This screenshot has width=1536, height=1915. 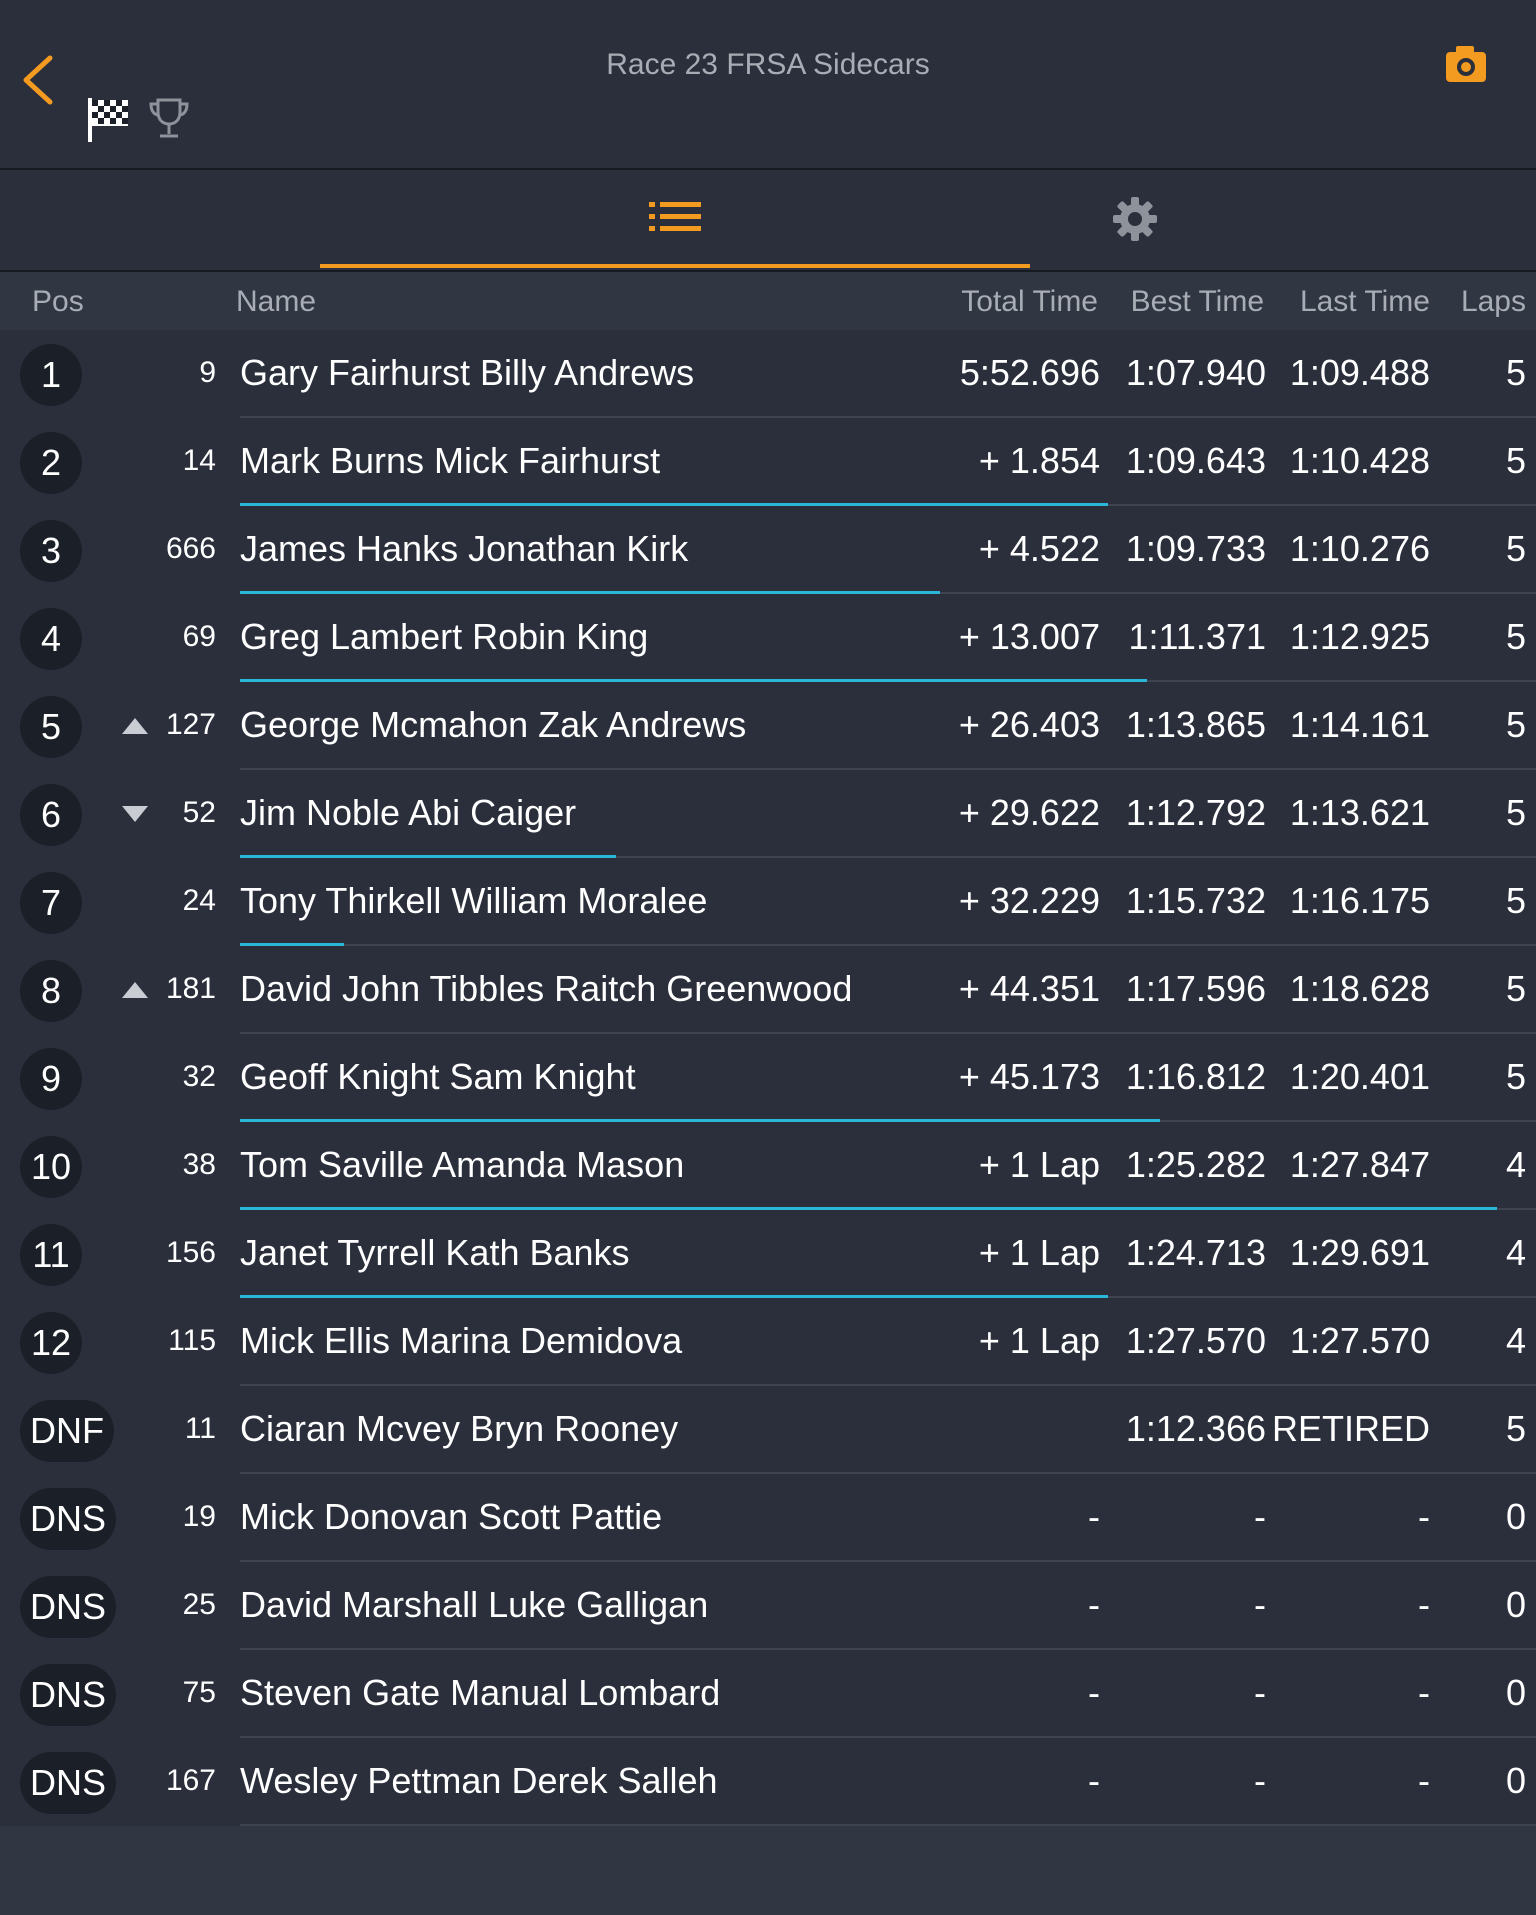 What do you see at coordinates (1515, 1252) in the screenshot?
I see `laps-count: 4` at bounding box center [1515, 1252].